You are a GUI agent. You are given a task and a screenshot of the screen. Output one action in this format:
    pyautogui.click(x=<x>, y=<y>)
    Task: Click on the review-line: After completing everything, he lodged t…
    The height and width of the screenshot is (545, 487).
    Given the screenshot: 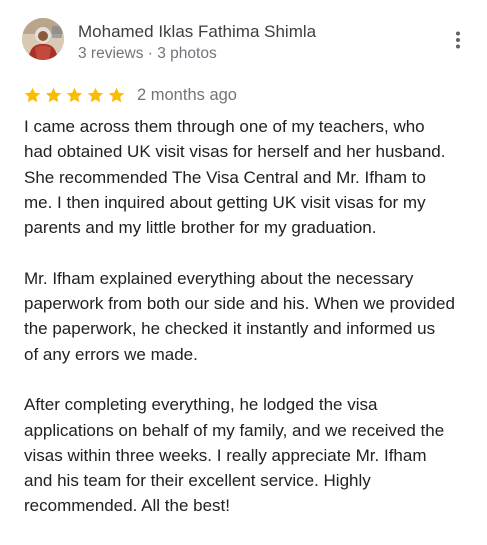 What is the action you would take?
    pyautogui.click(x=201, y=405)
    